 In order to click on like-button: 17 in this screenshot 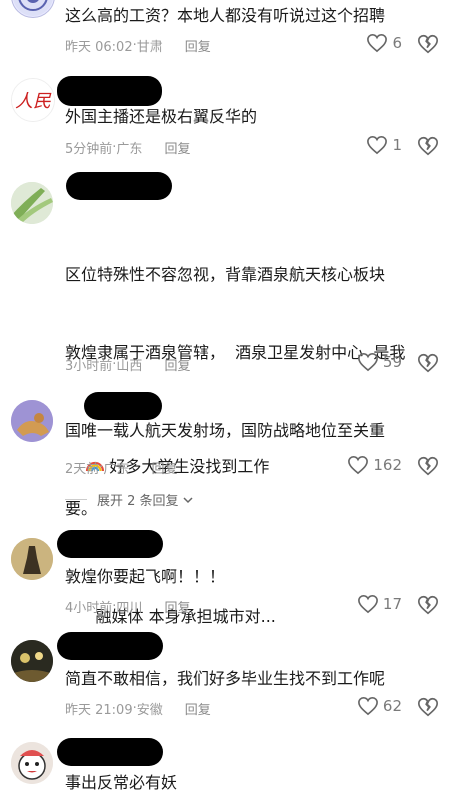, I will do `click(379, 604)`.